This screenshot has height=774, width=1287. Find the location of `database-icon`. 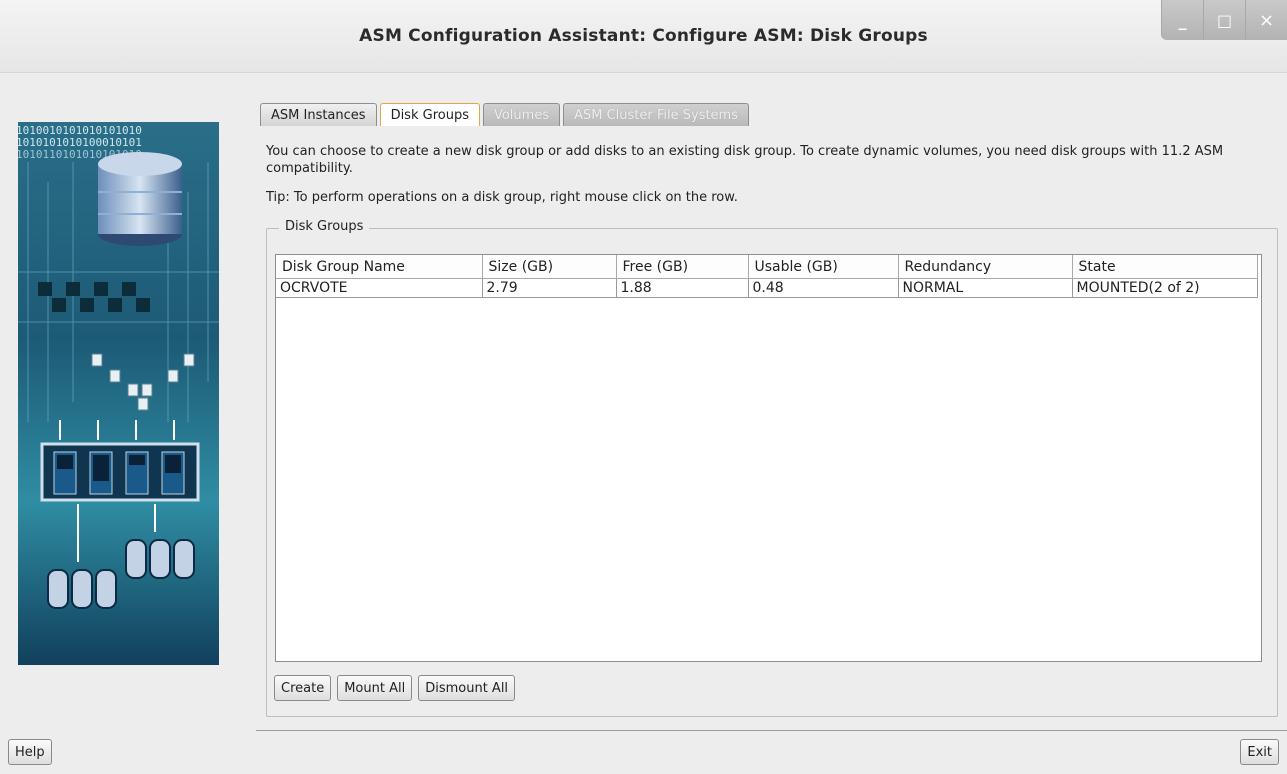

database-icon is located at coordinates (140, 199).